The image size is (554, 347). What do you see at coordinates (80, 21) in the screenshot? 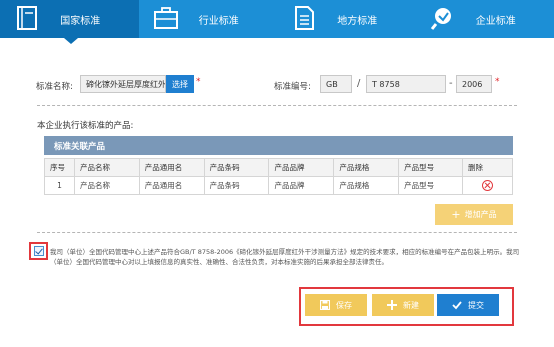
I see `tab-label: 国家标准` at bounding box center [80, 21].